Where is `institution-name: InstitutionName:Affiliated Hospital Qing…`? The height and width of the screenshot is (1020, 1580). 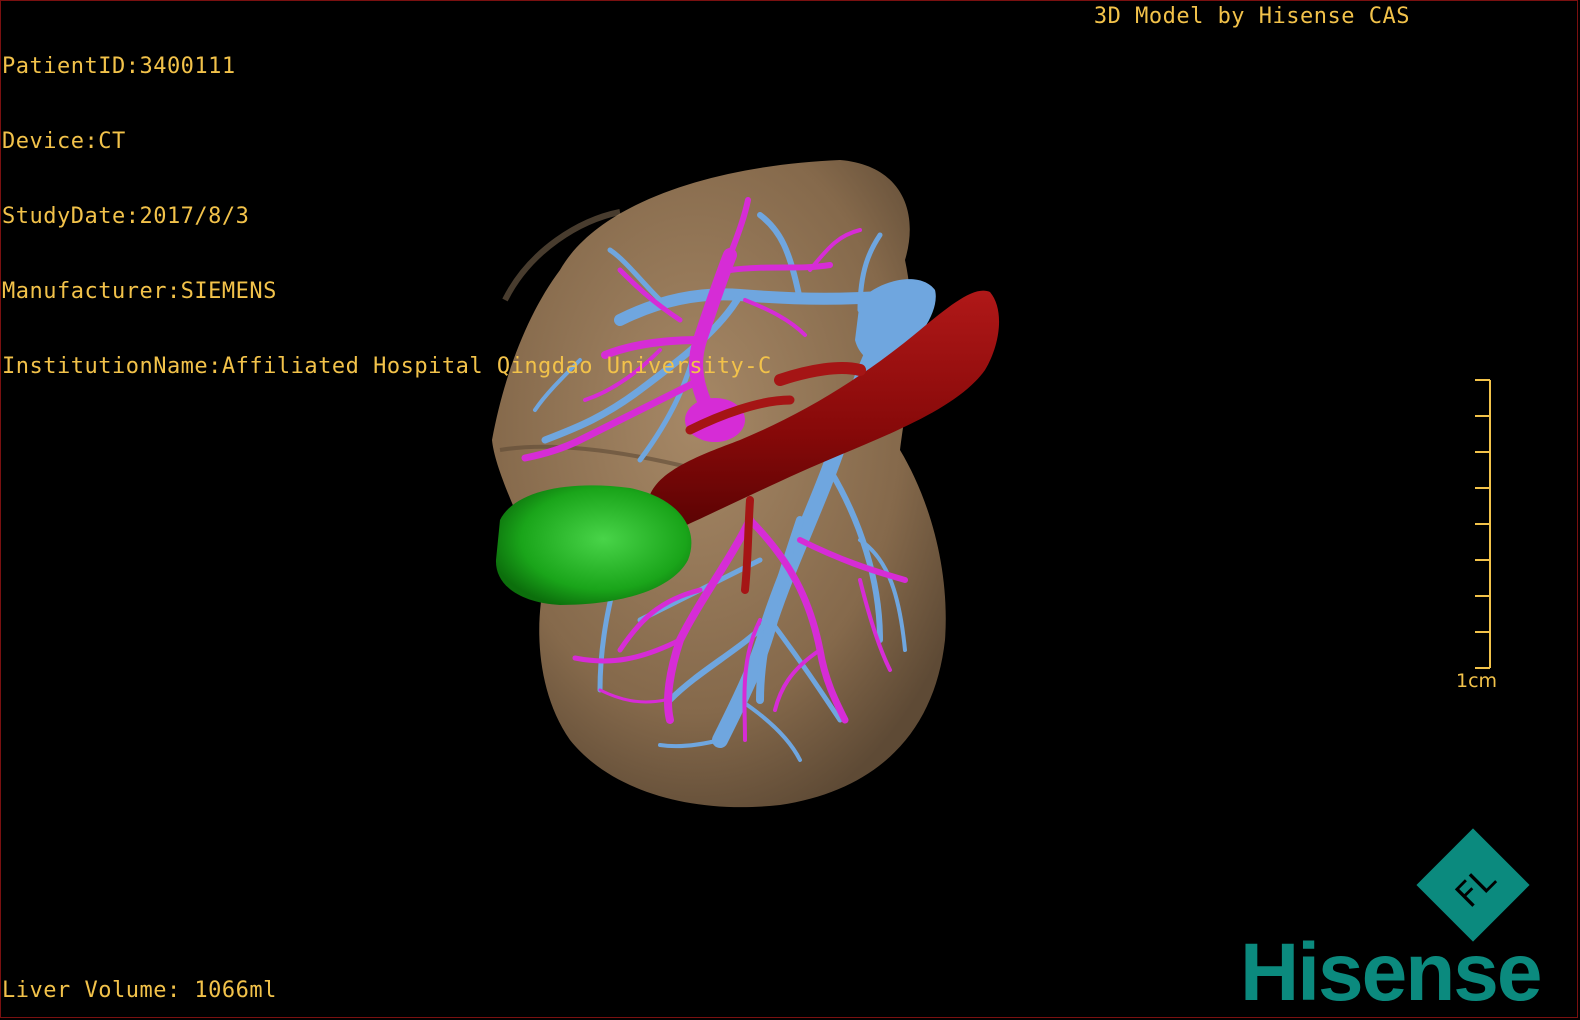 institution-name: InstitutionName:Affiliated Hospital Qing… is located at coordinates (387, 366).